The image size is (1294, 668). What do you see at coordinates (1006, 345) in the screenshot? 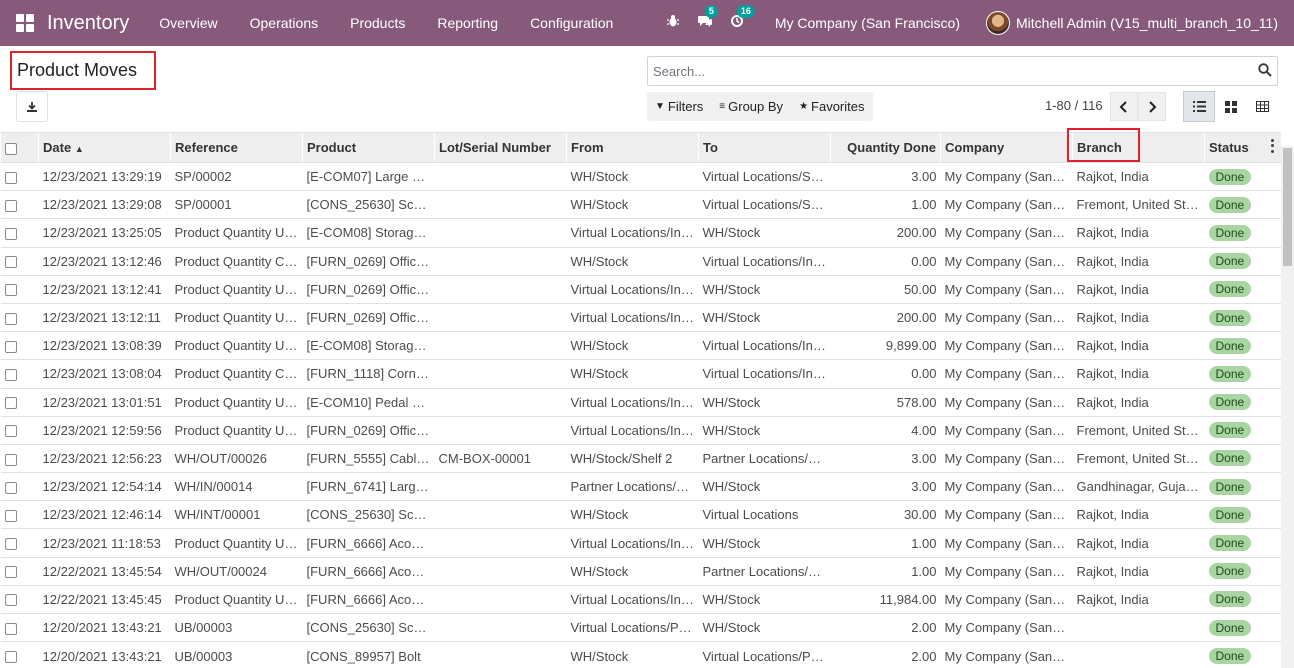
I see `cell-company: My Company (San Francisco)` at bounding box center [1006, 345].